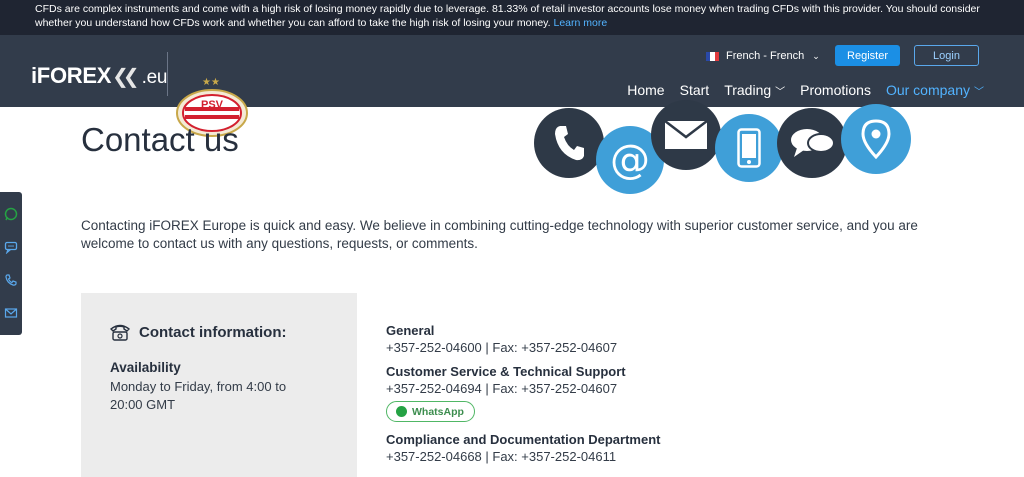 This screenshot has width=1024, height=477. Describe the element at coordinates (712, 56) in the screenshot. I see `french-flag-icon` at that location.